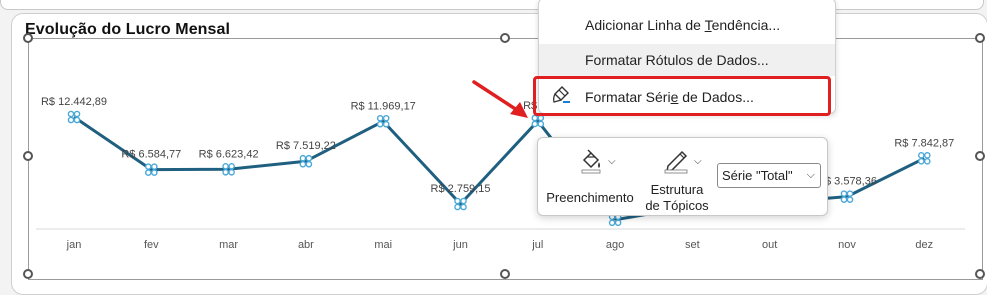  Describe the element at coordinates (757, 175) in the screenshot. I see `series-select-value: Série "Total"` at that location.